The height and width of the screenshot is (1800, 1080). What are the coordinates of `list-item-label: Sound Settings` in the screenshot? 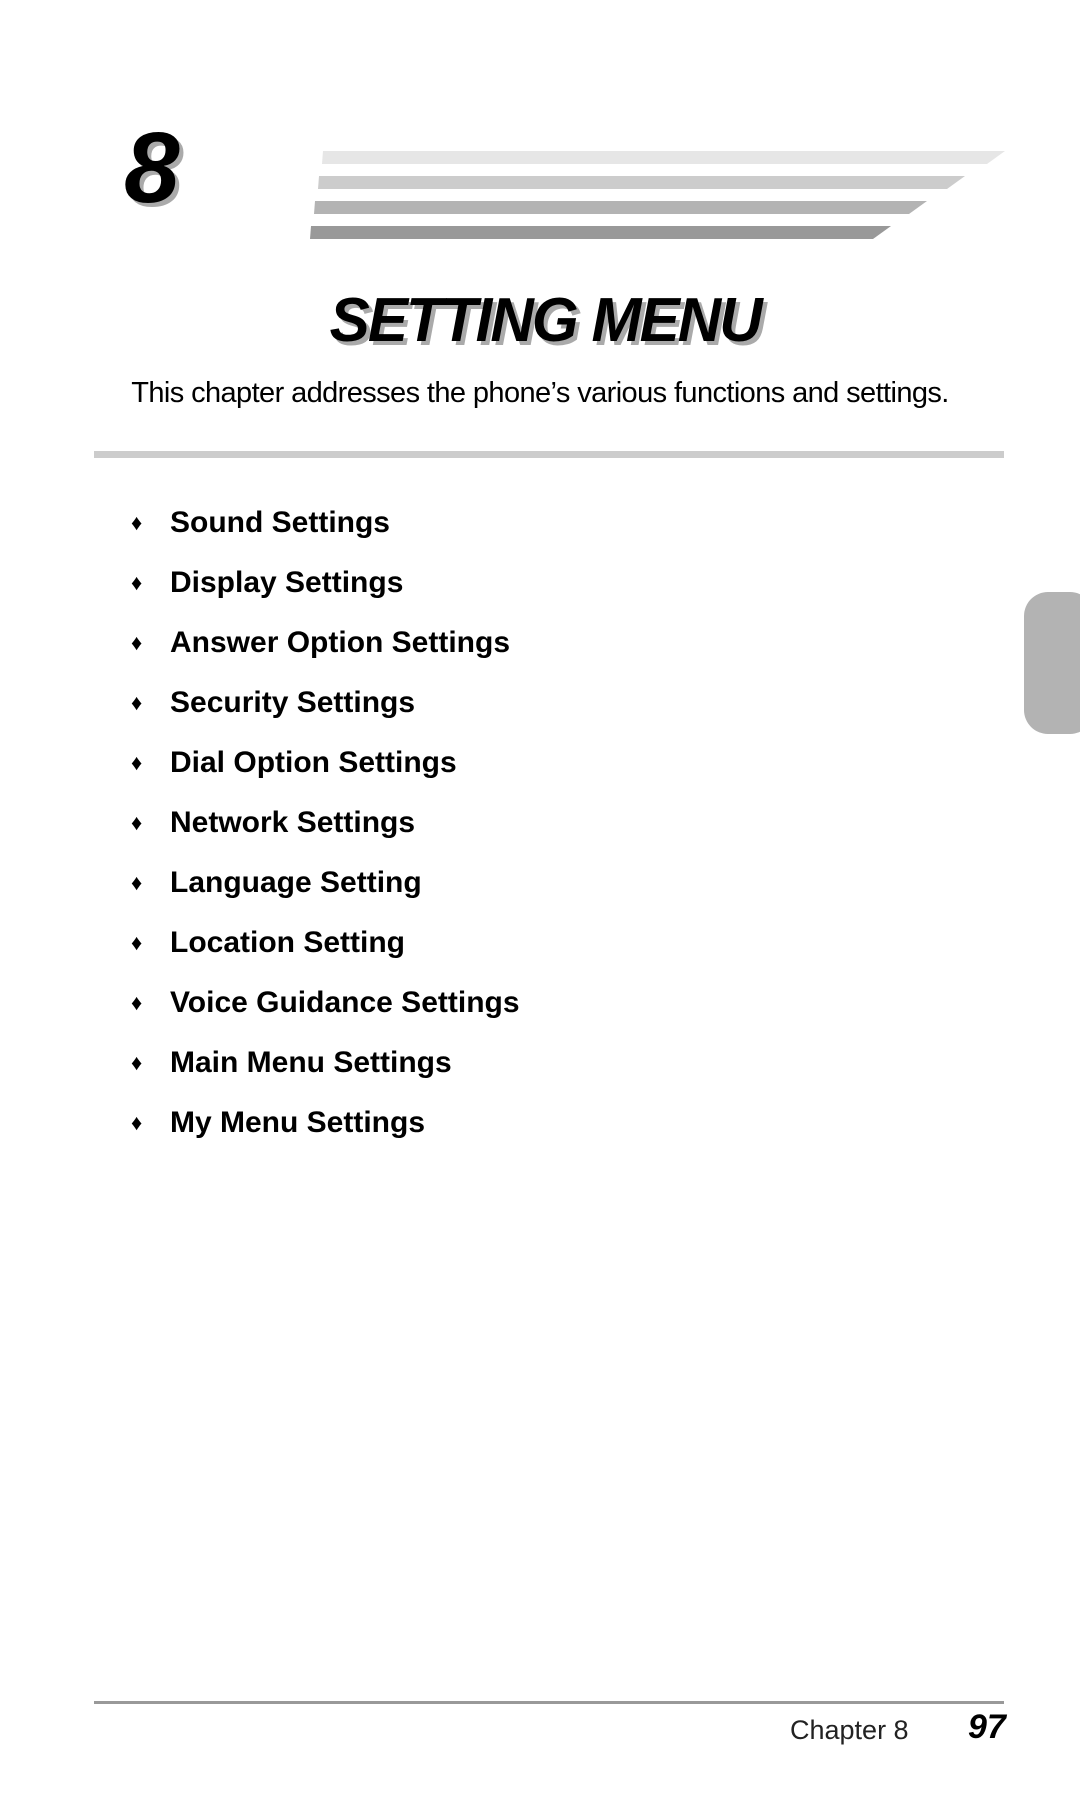 It's located at (280, 522).